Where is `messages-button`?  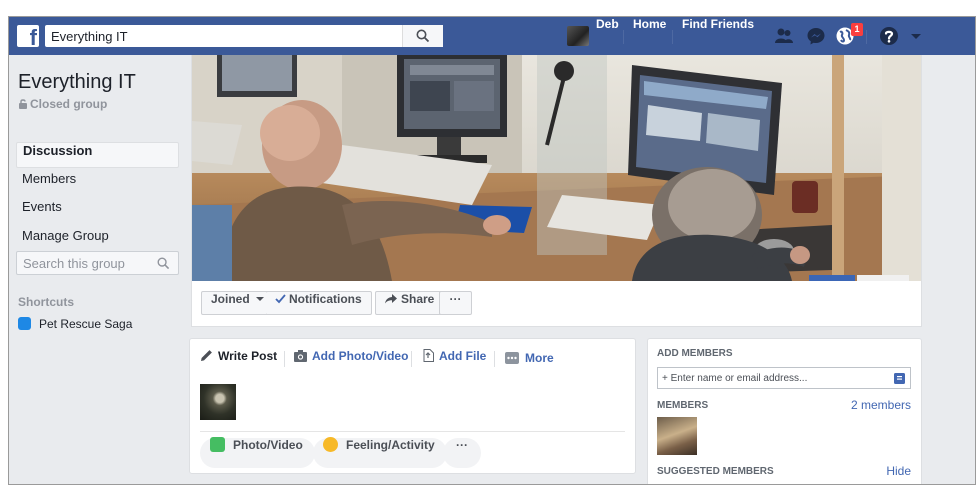
messages-button is located at coordinates (816, 36).